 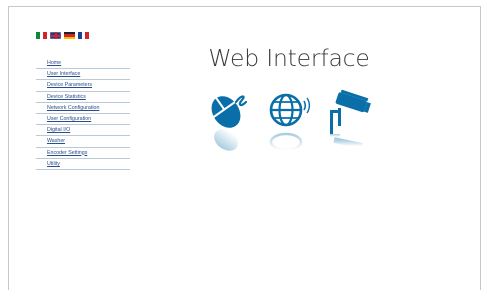 What do you see at coordinates (58, 130) in the screenshot?
I see `menu-link-digital-io: Digital I/O` at bounding box center [58, 130].